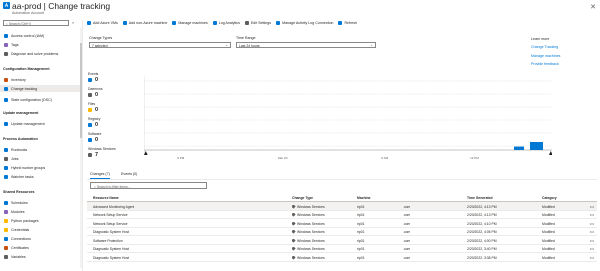  I want to click on link-provide-feedback: Provide feedback, so click(545, 64).